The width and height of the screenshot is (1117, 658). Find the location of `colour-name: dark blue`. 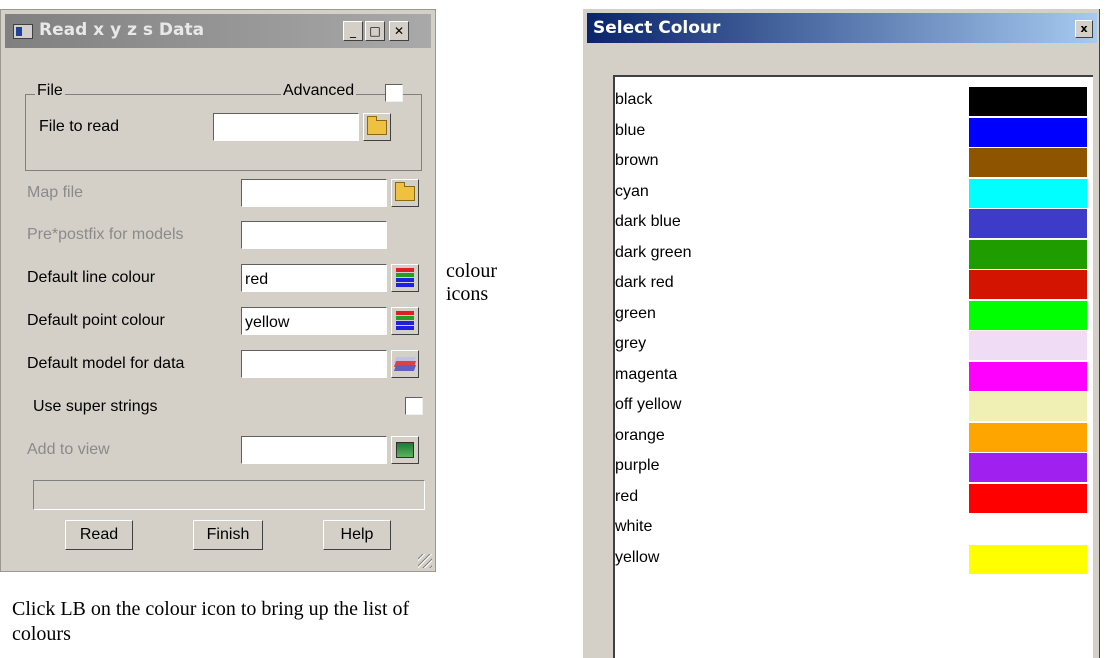

colour-name: dark blue is located at coordinates (648, 221).